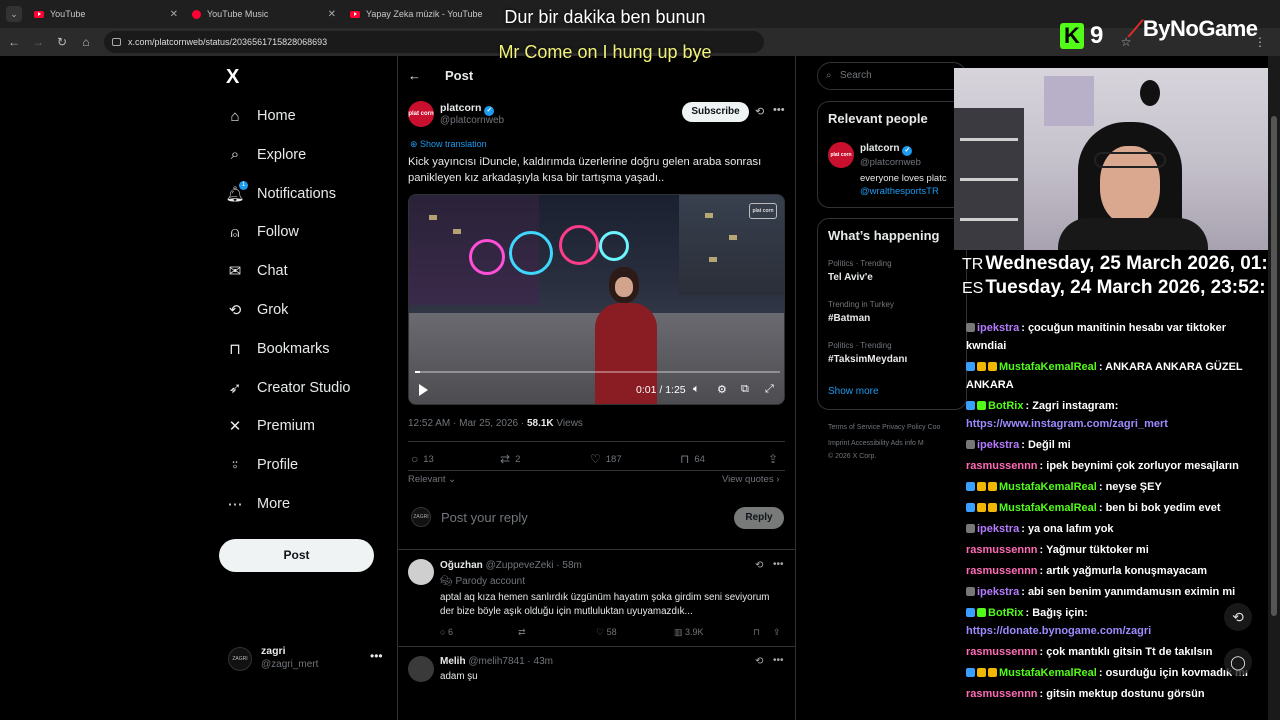 The image size is (1280, 720). Describe the element at coordinates (850, 277) in the screenshot. I see `trend-name: Tel Aviv'e` at that location.